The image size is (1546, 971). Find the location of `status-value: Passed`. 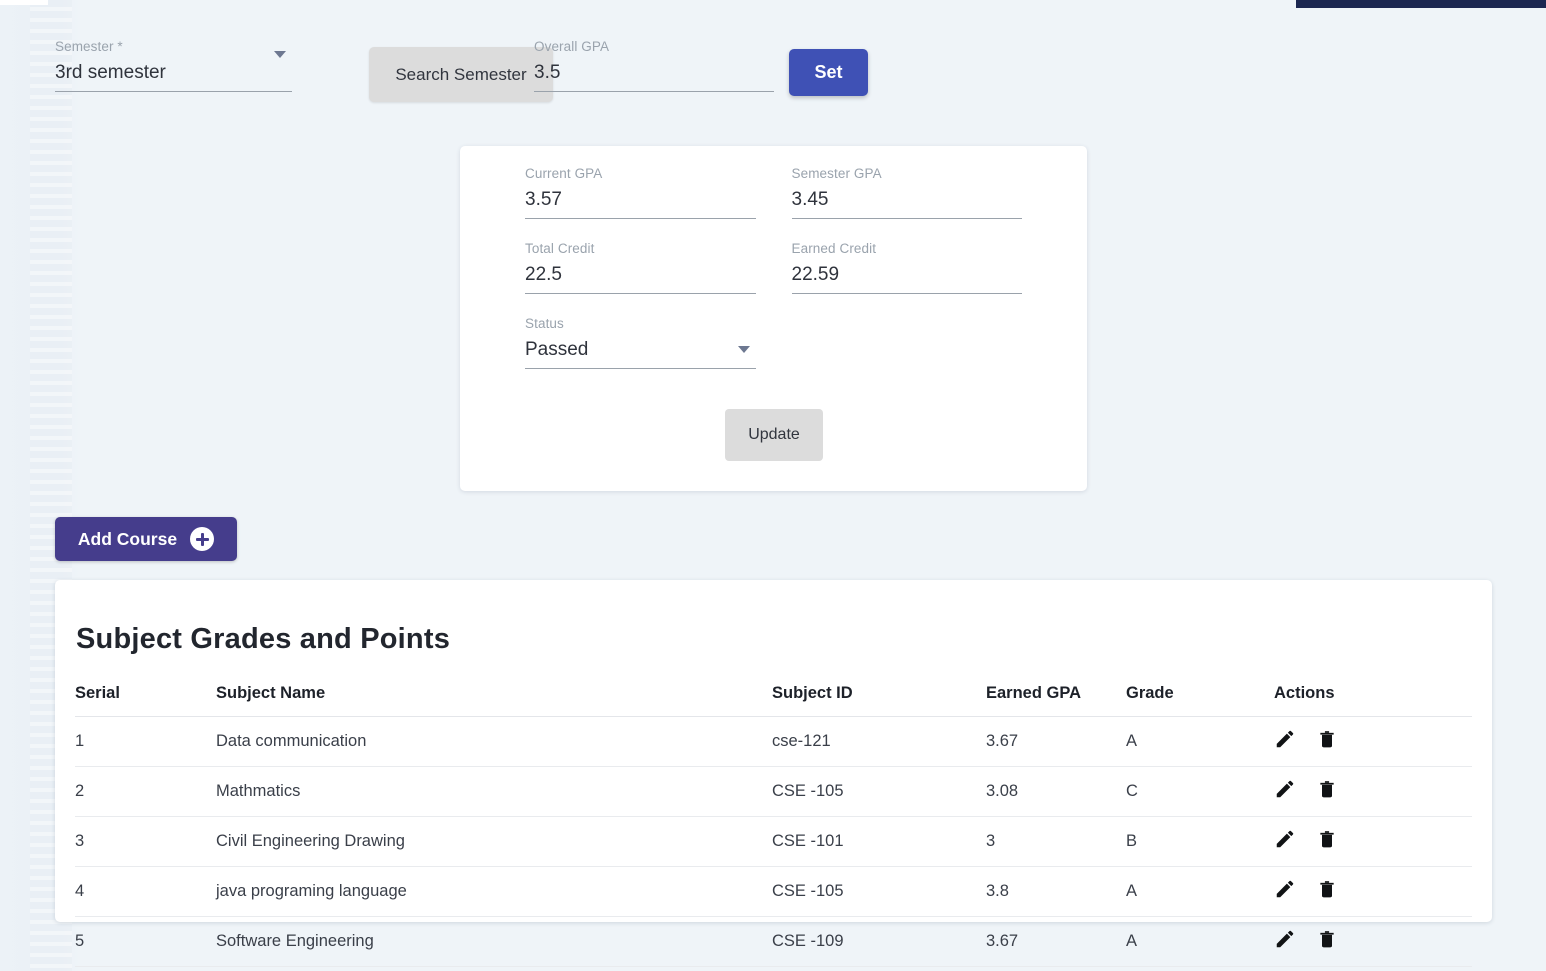

status-value: Passed is located at coordinates (640, 352).